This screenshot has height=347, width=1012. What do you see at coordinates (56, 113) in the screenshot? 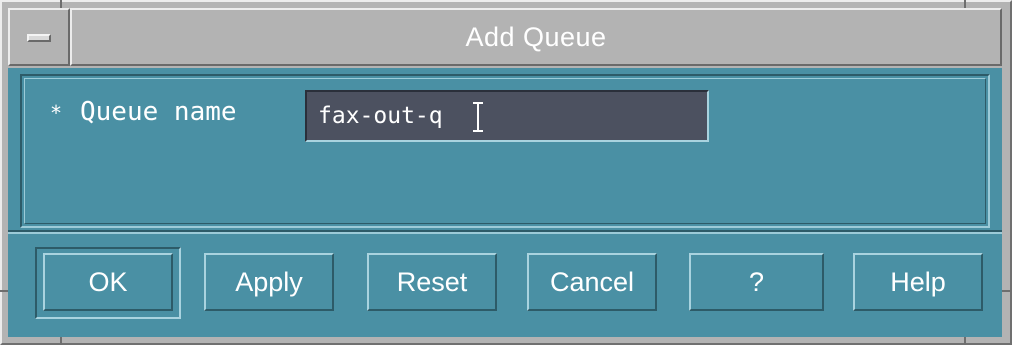
I see `required-field-marker: *` at bounding box center [56, 113].